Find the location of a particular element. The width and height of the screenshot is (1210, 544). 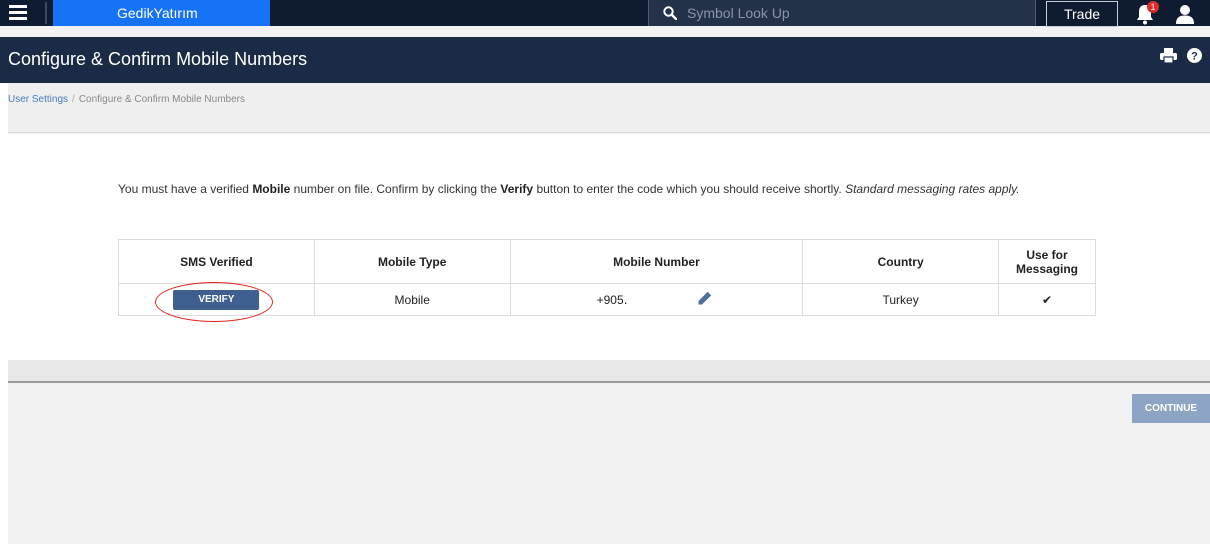

footer-divider is located at coordinates (609, 382).